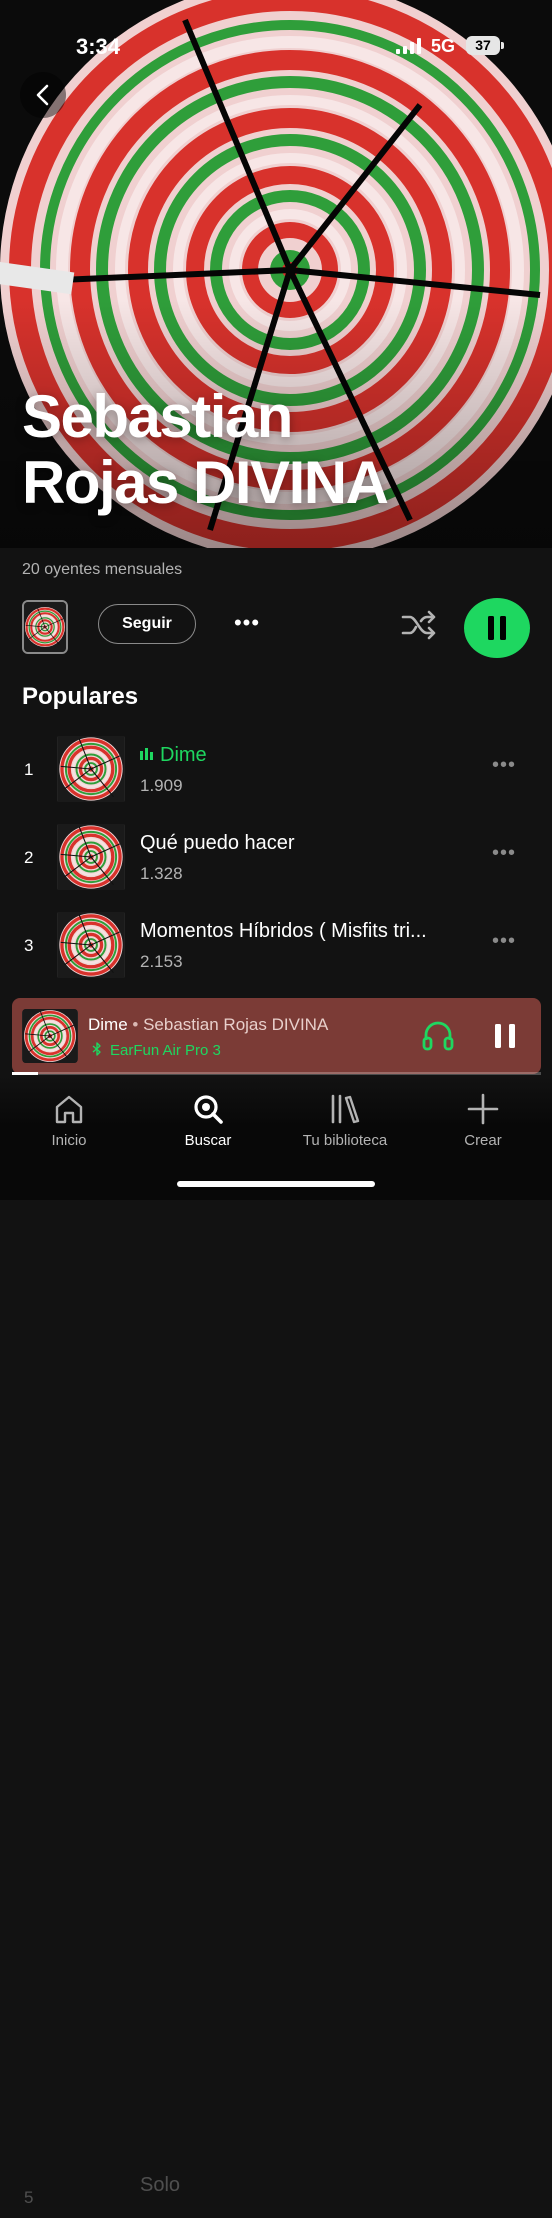  What do you see at coordinates (147, 624) in the screenshot?
I see `follow-button: Seguir` at bounding box center [147, 624].